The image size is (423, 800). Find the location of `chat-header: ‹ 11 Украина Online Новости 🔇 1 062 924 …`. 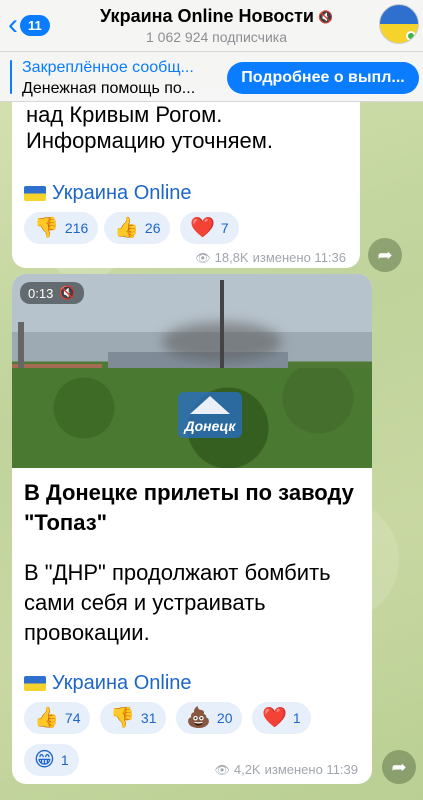

chat-header: ‹ 11 Украина Online Новости 🔇 1 062 924 … is located at coordinates (211, 26).